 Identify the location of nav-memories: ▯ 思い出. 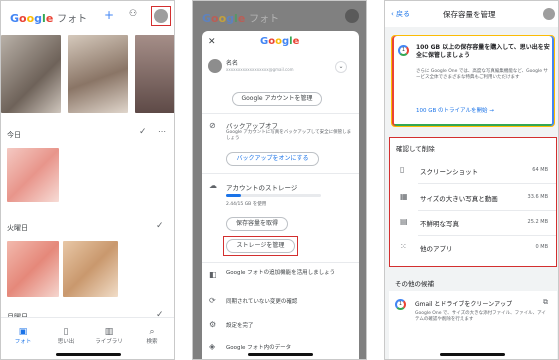
(66, 336).